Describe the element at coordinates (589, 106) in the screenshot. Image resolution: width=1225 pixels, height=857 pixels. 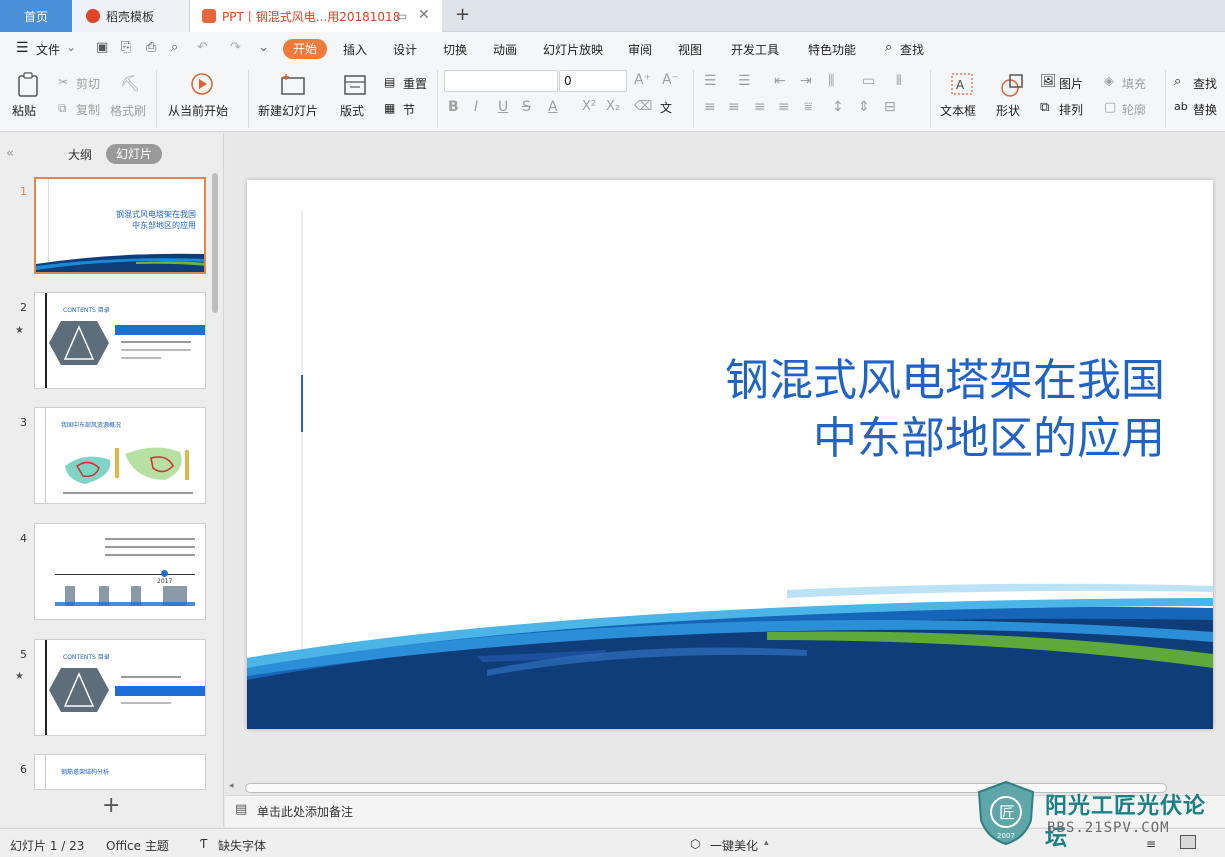
I see `superscript-icon: X²` at that location.